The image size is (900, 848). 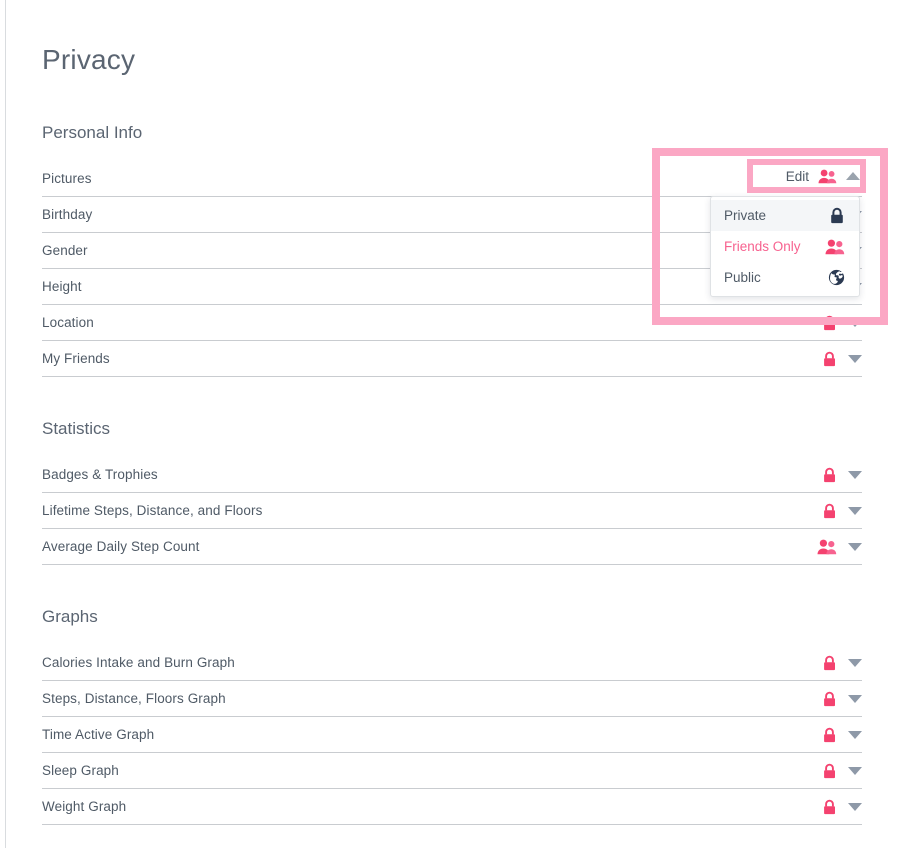 I want to click on privacy-dropdown-menu: Private Friends Only Public, so click(x=785, y=246).